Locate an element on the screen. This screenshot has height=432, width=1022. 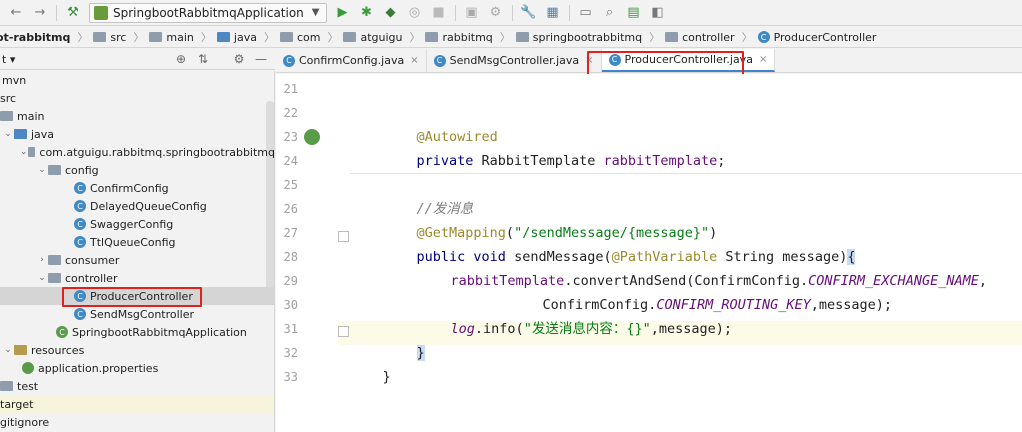
tree-item-ttl-queue-config: C TtlQueueConfig is located at coordinates (137, 242).